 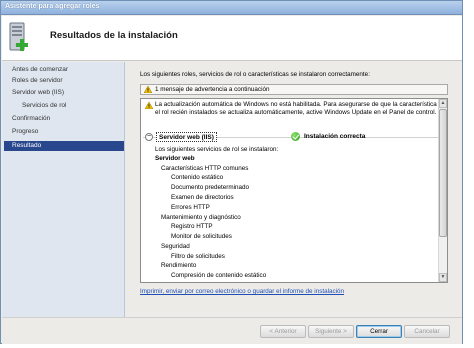 I want to click on page-heading: Resultados de la instalación, so click(x=114, y=35).